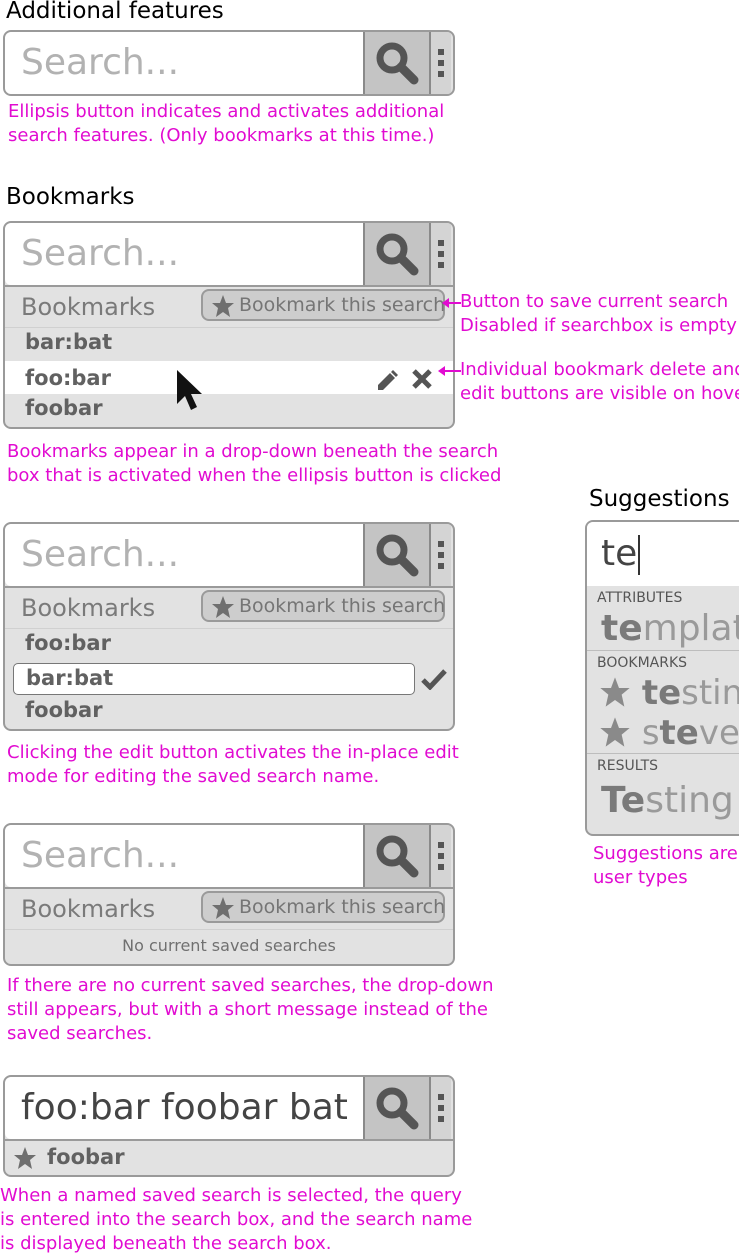 The image size is (739, 1256). I want to click on category-results: RESULTS, so click(628, 766).